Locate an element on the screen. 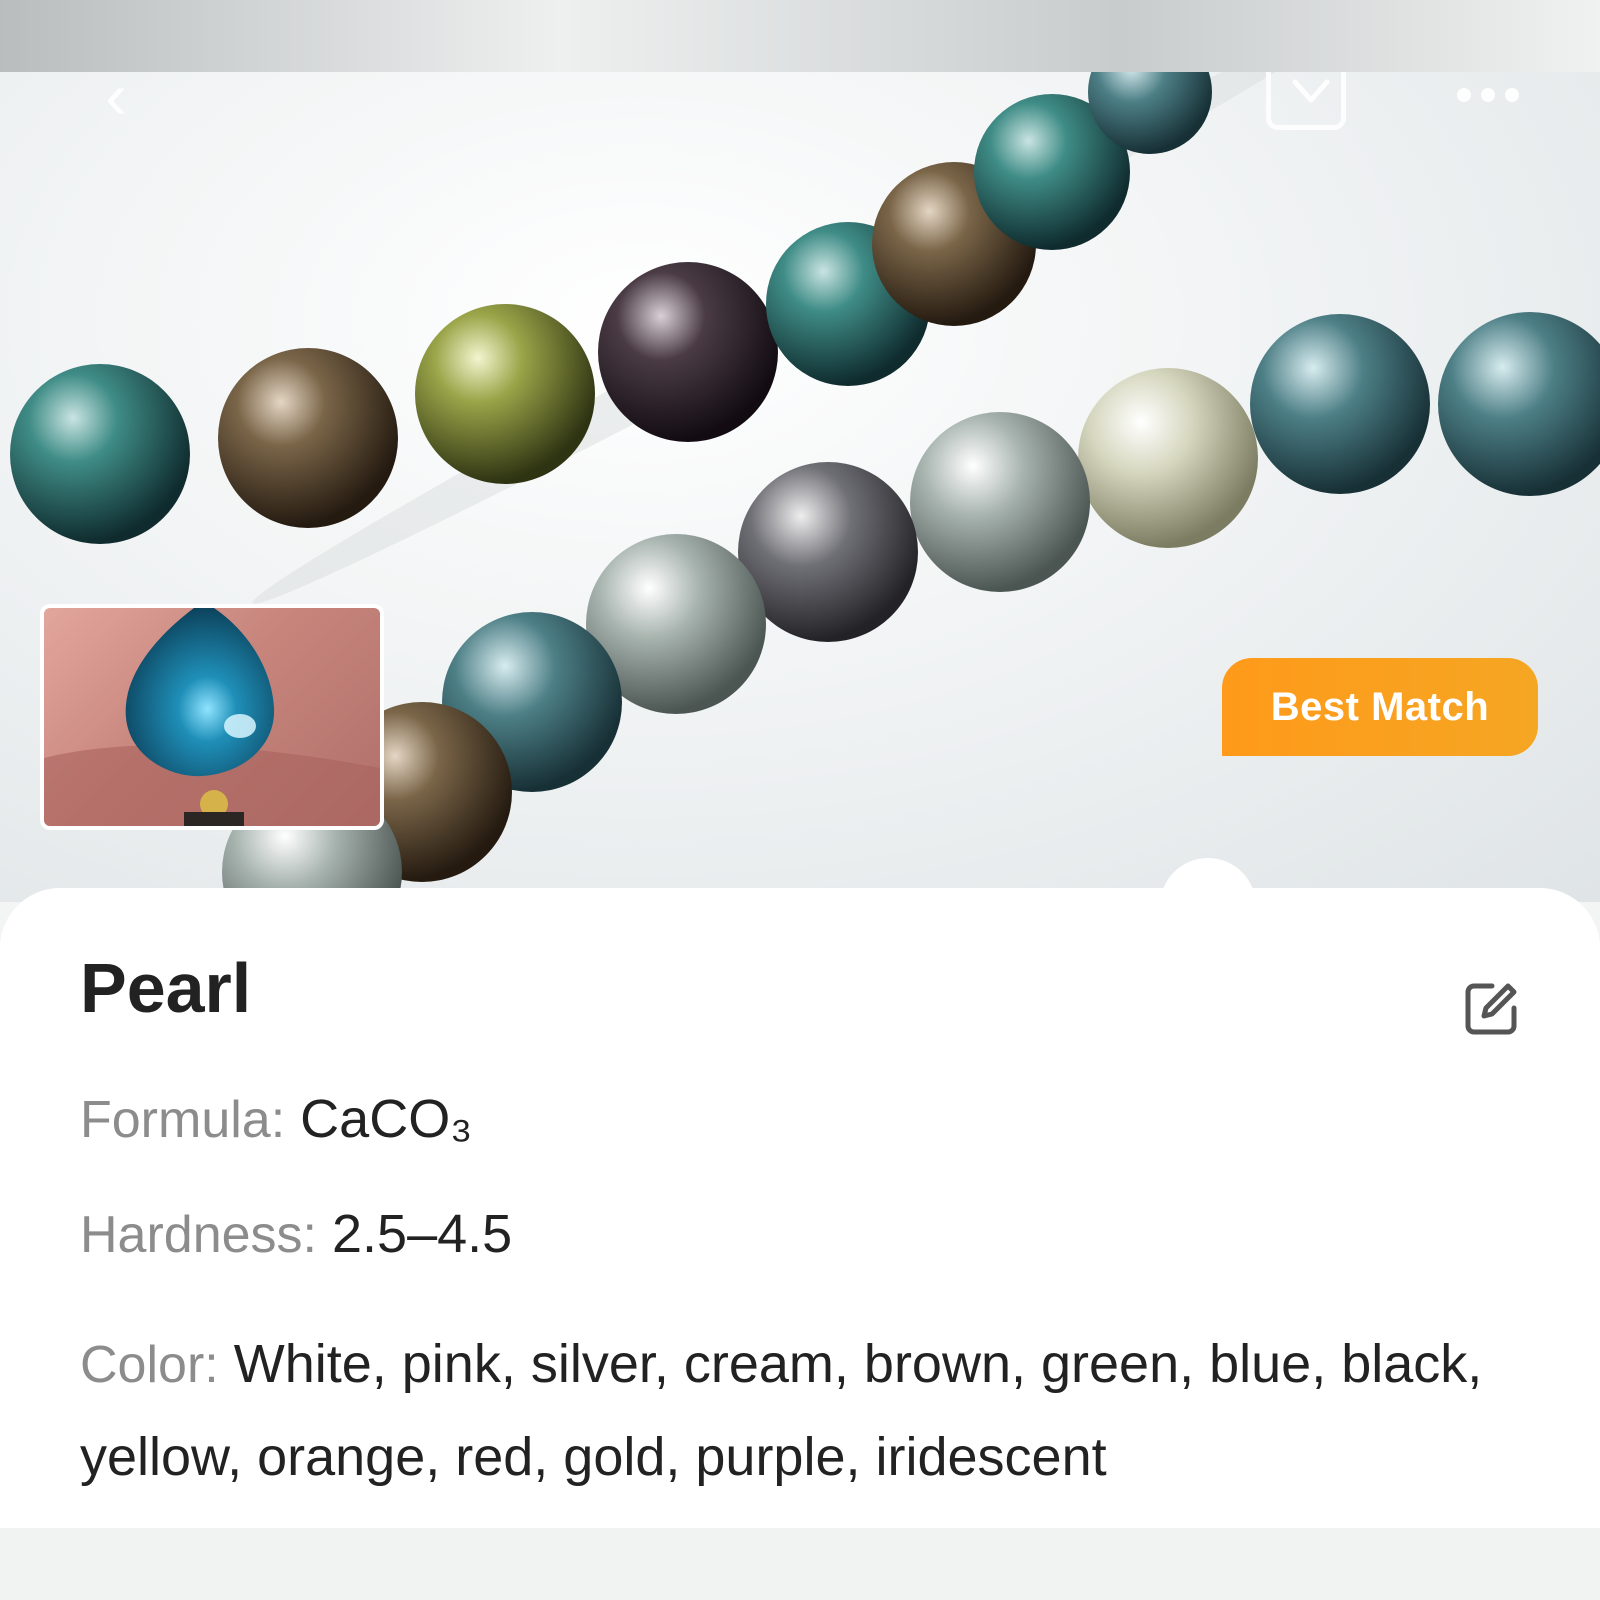 Image resolution: width=1600 pixels, height=1600 pixels. back-button: ‹ is located at coordinates (116, 102).